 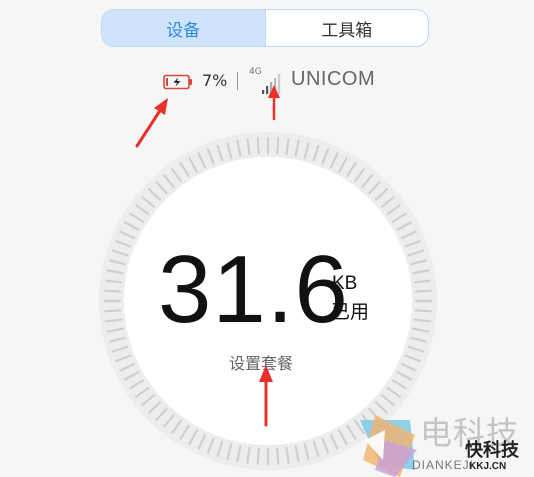 I want to click on tab-device: 设备, so click(x=183, y=28).